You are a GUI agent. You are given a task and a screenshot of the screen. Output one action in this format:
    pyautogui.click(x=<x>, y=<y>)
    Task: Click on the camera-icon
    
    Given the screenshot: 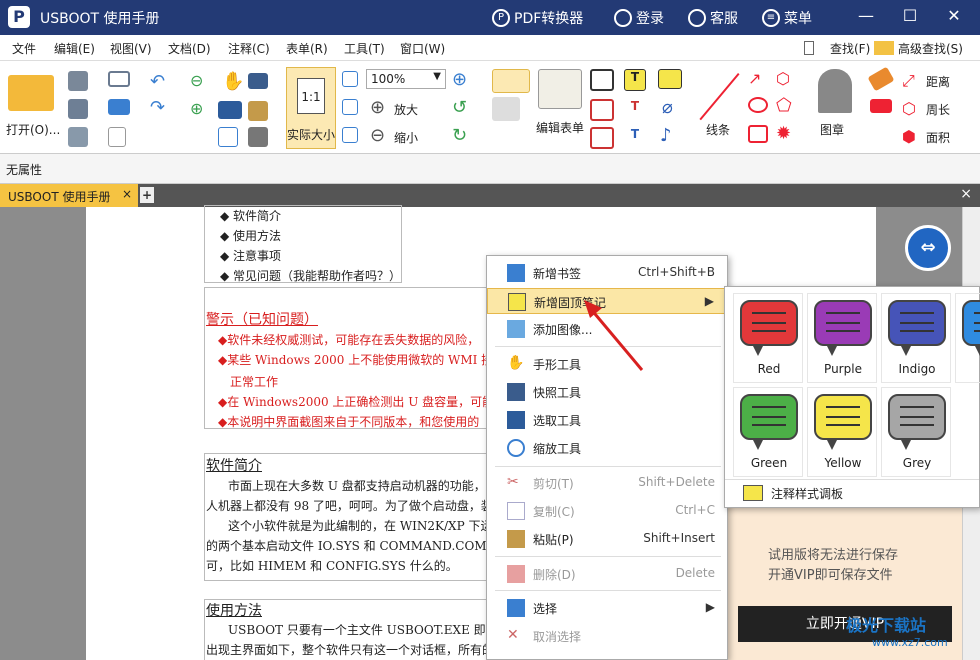 What is the action you would take?
    pyautogui.click(x=258, y=81)
    